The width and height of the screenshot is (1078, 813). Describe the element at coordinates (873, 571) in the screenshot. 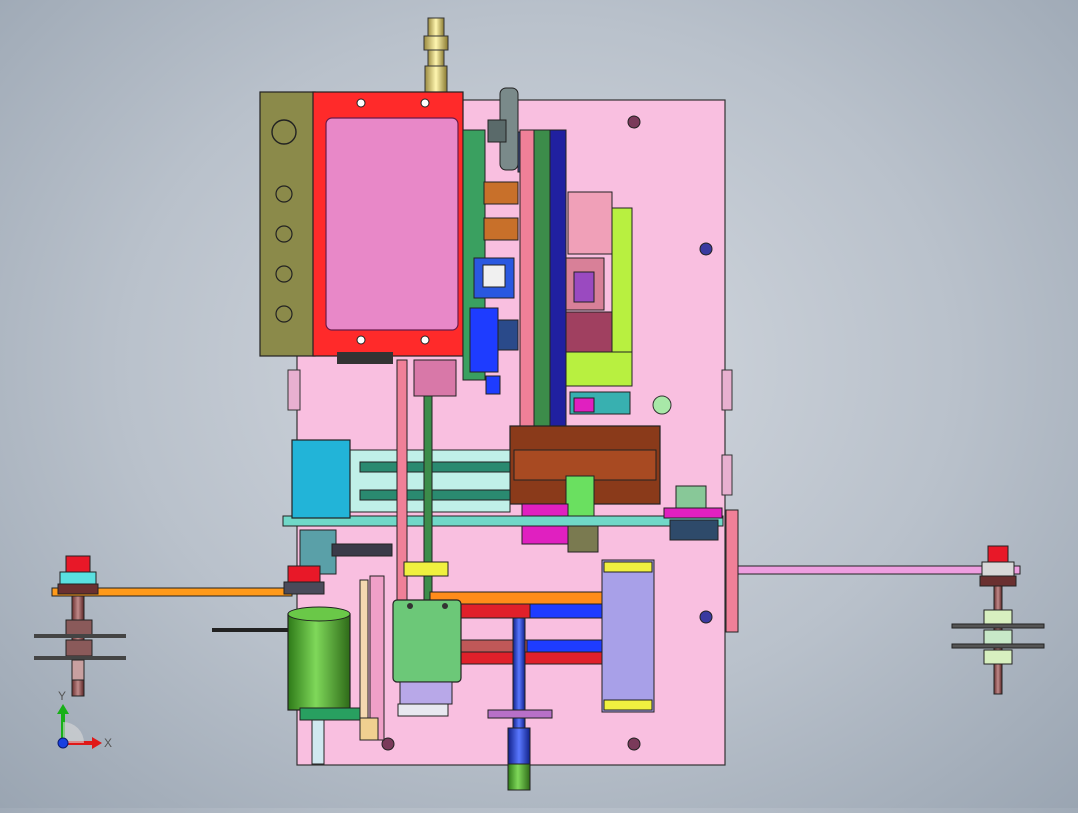

I see `right-arm` at that location.